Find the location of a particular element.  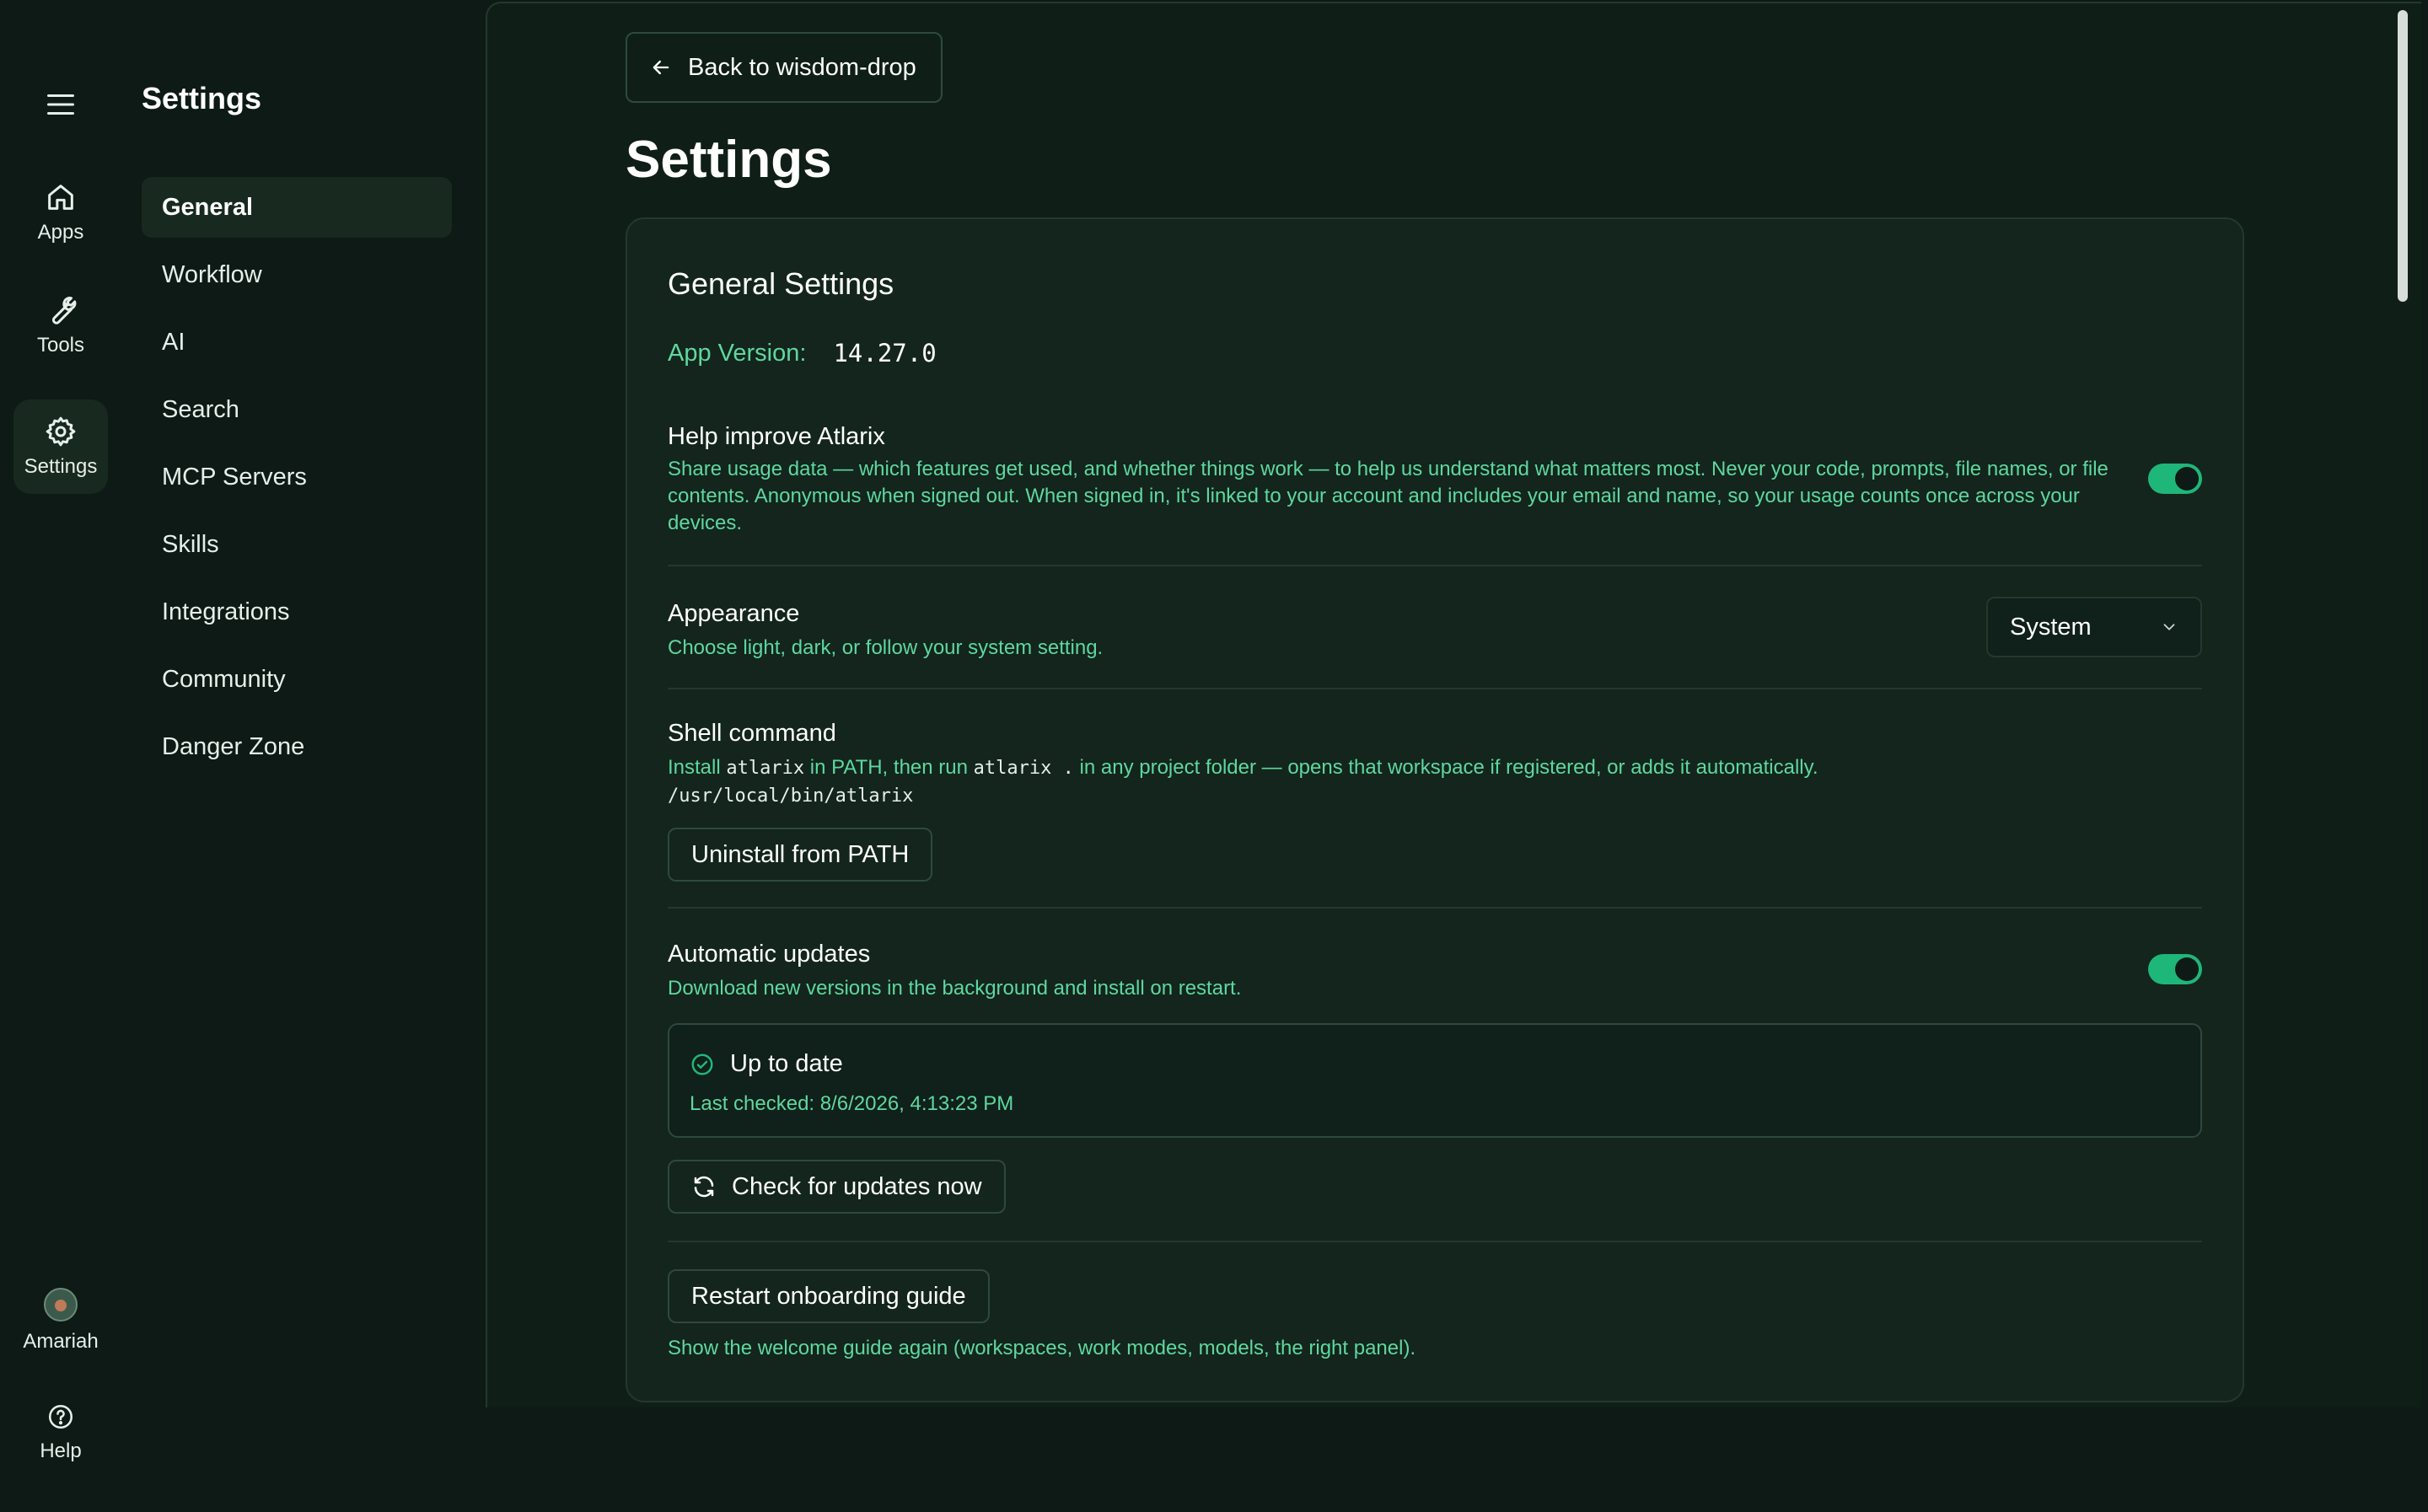

gear-icon is located at coordinates (61, 431).